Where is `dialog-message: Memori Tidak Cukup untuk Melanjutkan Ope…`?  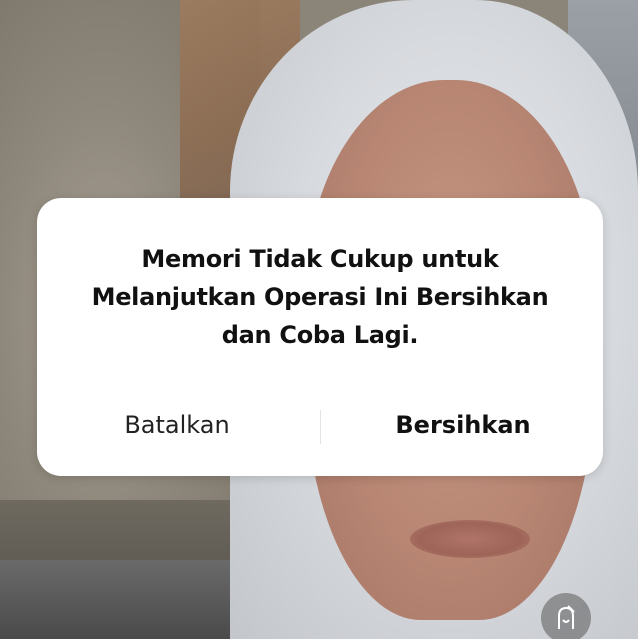 dialog-message: Memori Tidak Cukup untuk Melanjutkan Ope… is located at coordinates (320, 297).